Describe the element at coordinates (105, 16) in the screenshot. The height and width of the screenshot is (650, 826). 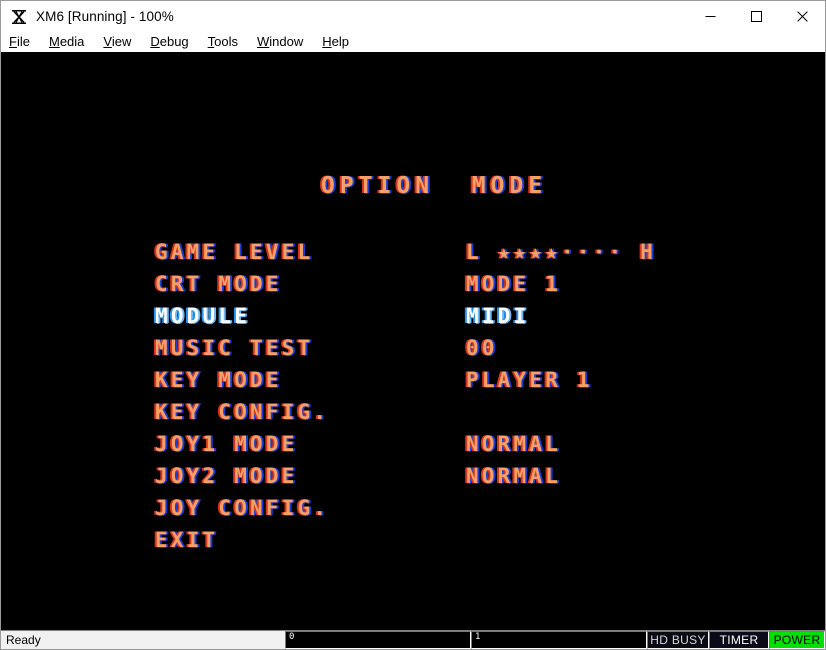
I see `window-title: XM6 [Running] - 100%` at that location.